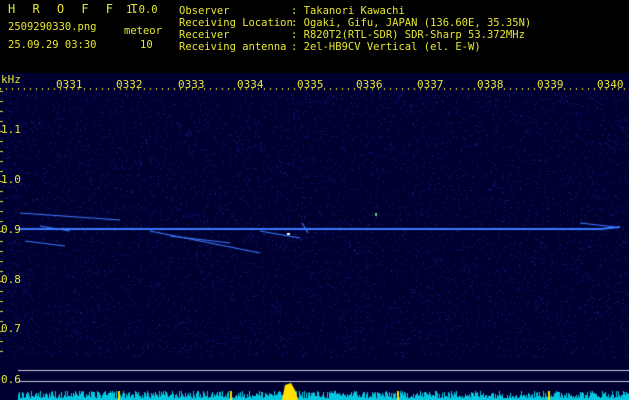 The image size is (629, 400). What do you see at coordinates (490, 84) in the screenshot?
I see `time-label: 0338` at bounding box center [490, 84].